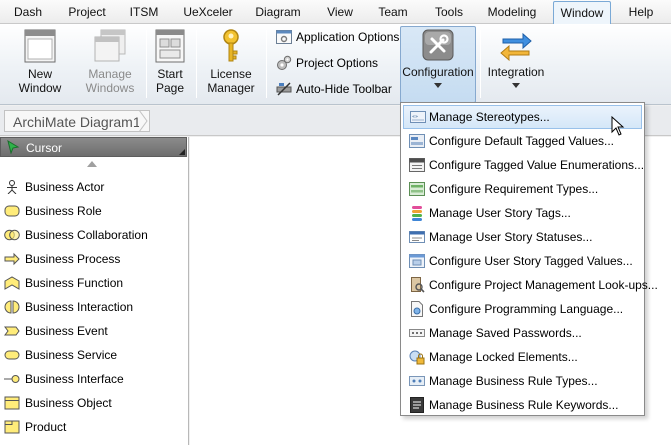  I want to click on palette-item-label: Business Object, so click(68, 403).